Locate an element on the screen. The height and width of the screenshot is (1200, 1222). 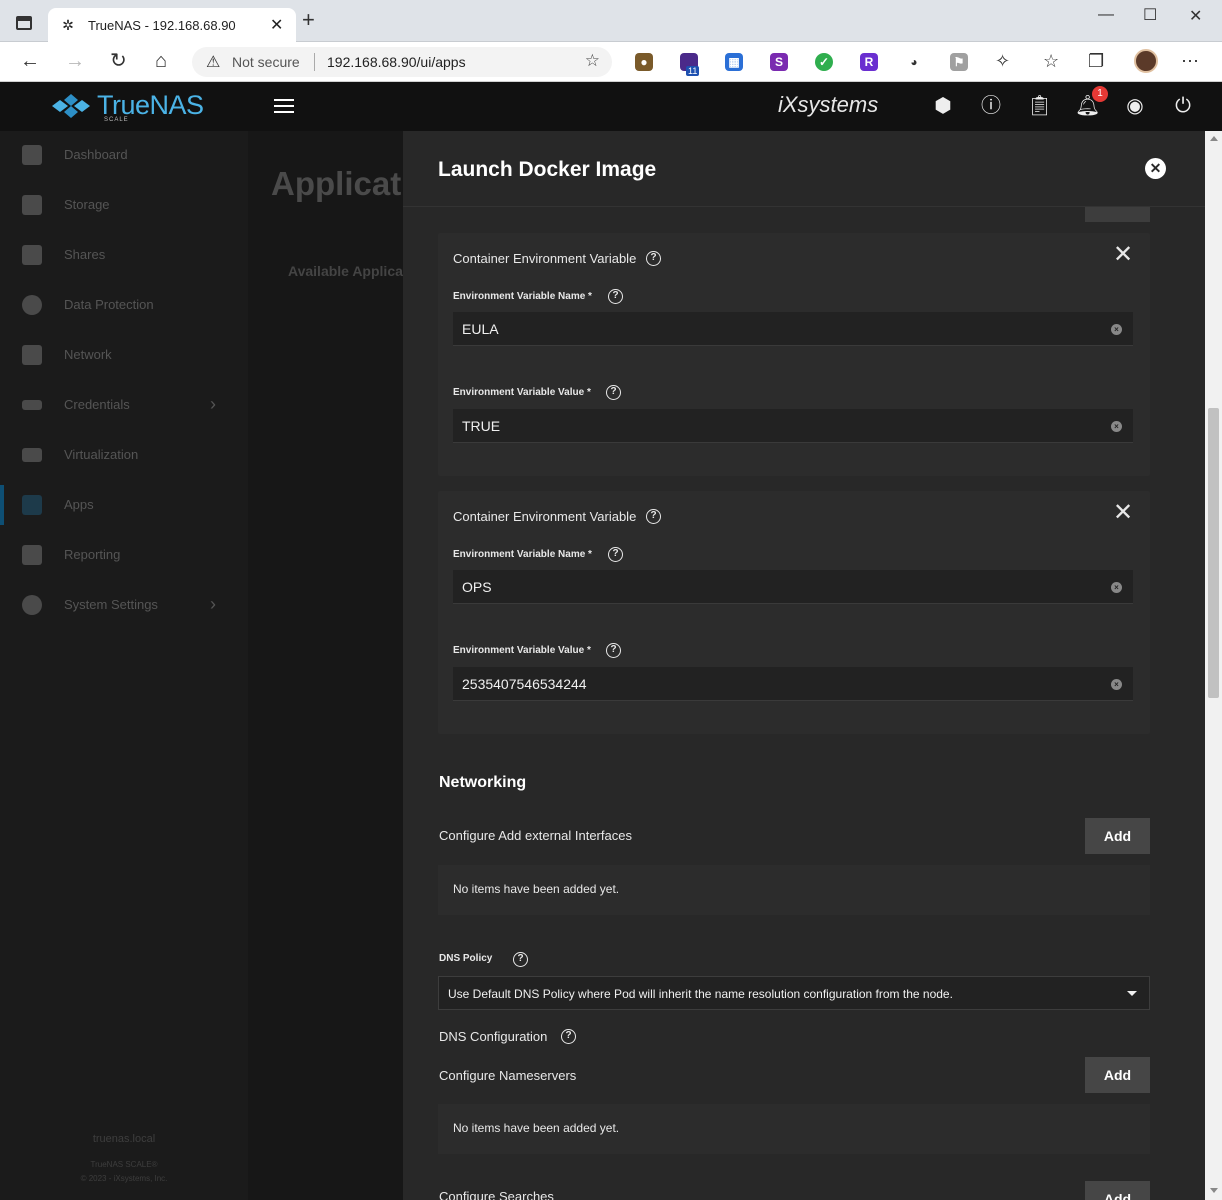
window-close-icon: ✕ is located at coordinates (1195, 16).